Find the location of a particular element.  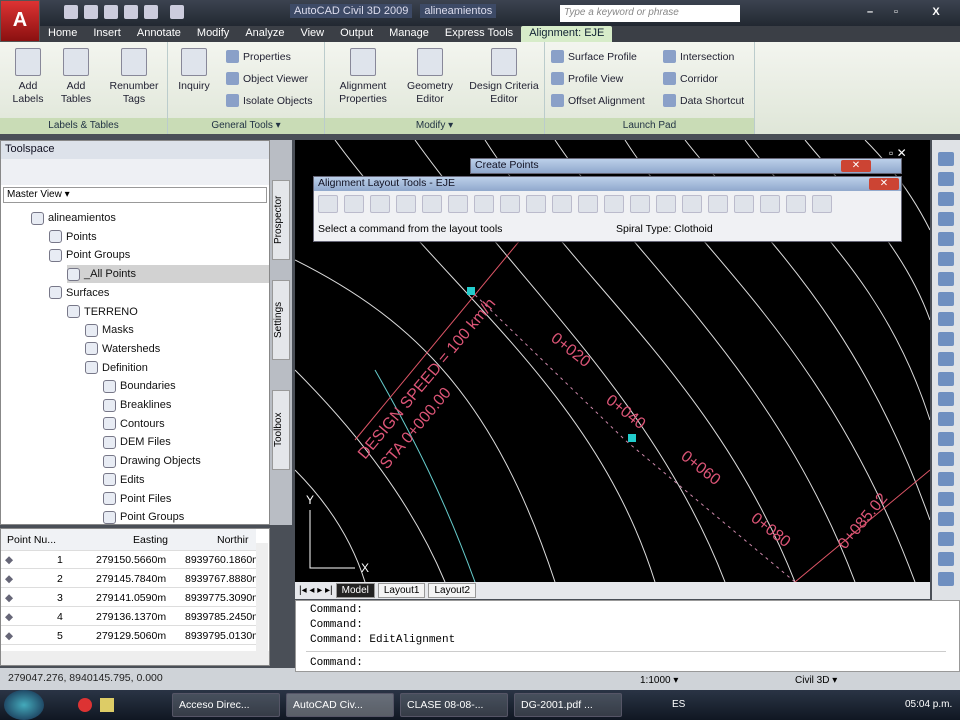

tab-alignment-eje: Alignment: EJE is located at coordinates (567, 34).